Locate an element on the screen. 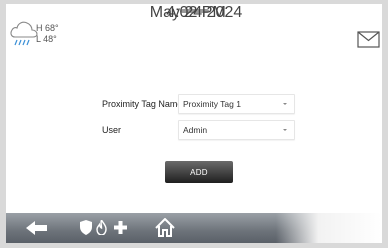 The width and height of the screenshot is (388, 248). navbar-strip is located at coordinates (194, 228).